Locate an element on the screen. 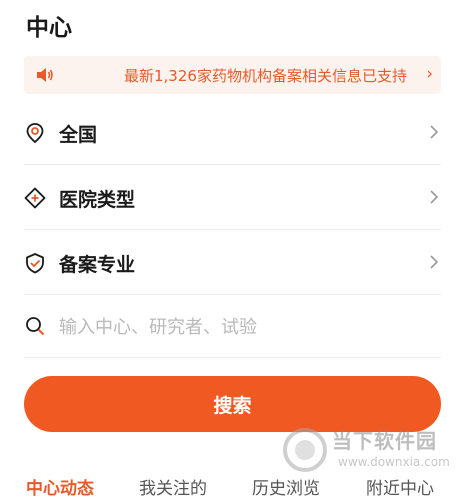  watermark-url: www.downxia.com is located at coordinates (394, 462).